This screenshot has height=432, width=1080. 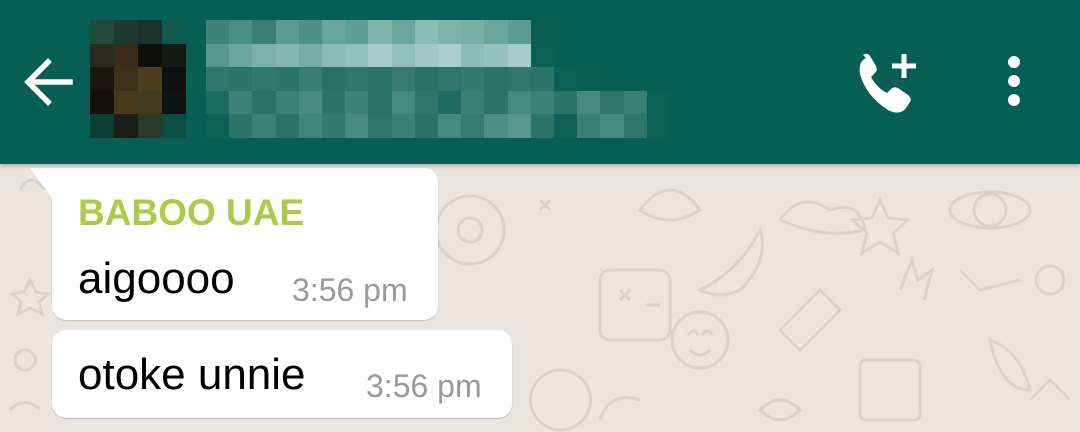 I want to click on avatar, so click(x=138, y=79).